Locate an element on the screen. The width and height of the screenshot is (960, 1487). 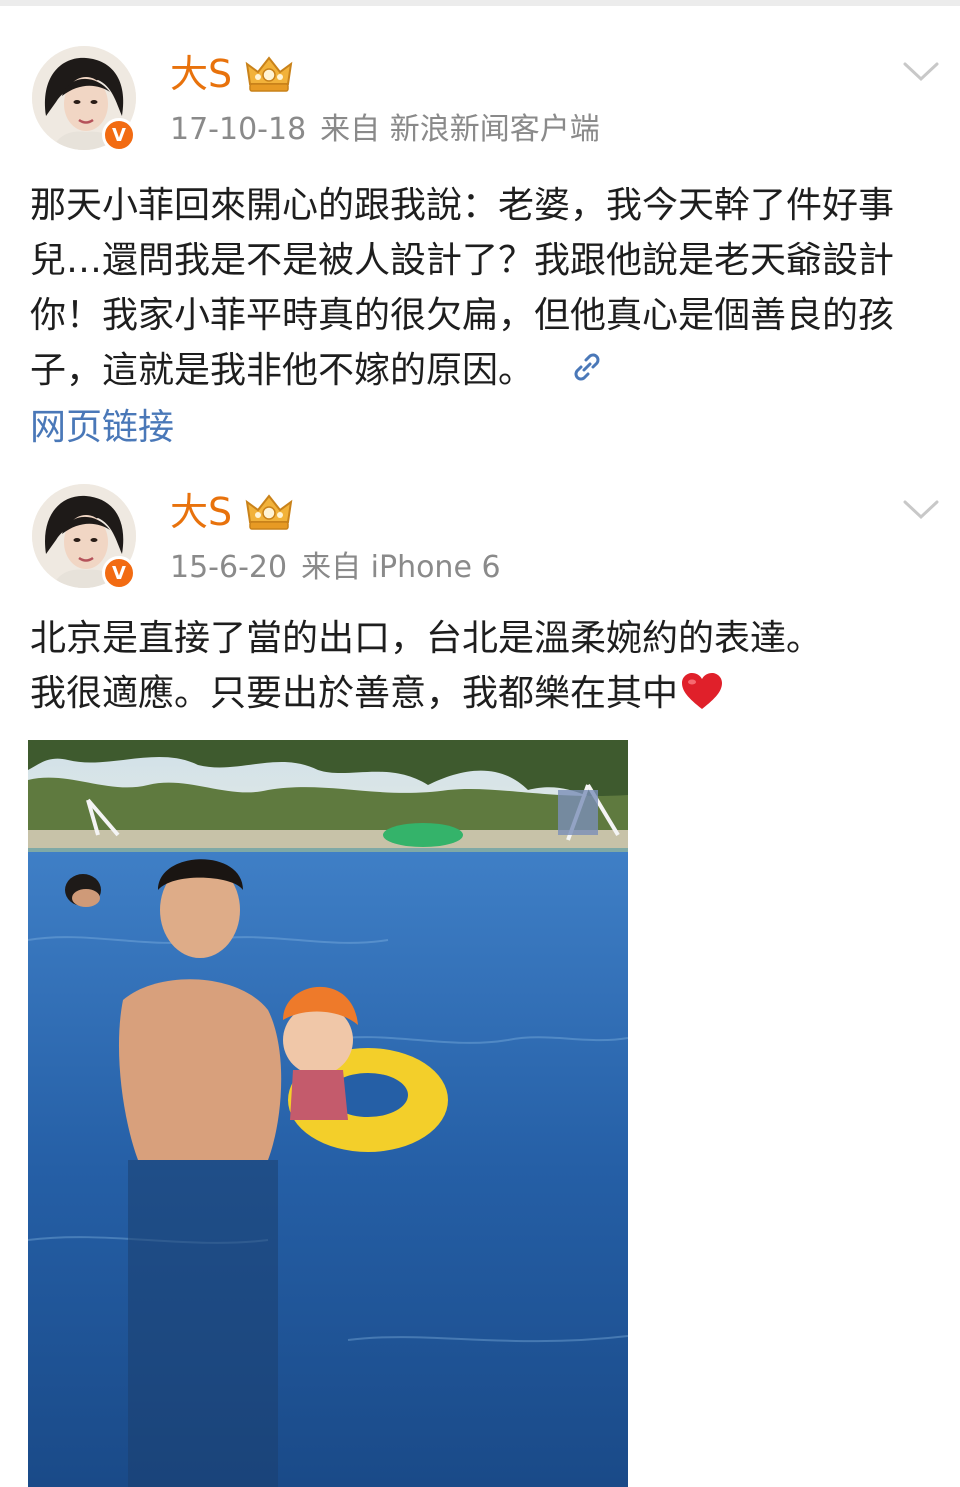
post-date: 17-10-18 is located at coordinates (238, 129).